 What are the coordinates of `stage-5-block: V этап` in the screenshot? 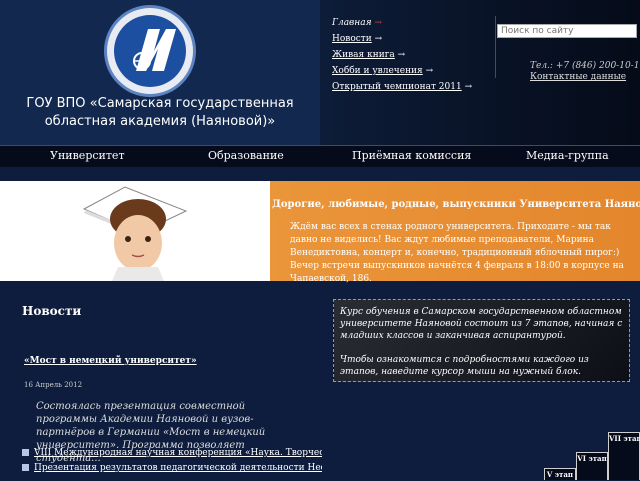 It's located at (560, 474).